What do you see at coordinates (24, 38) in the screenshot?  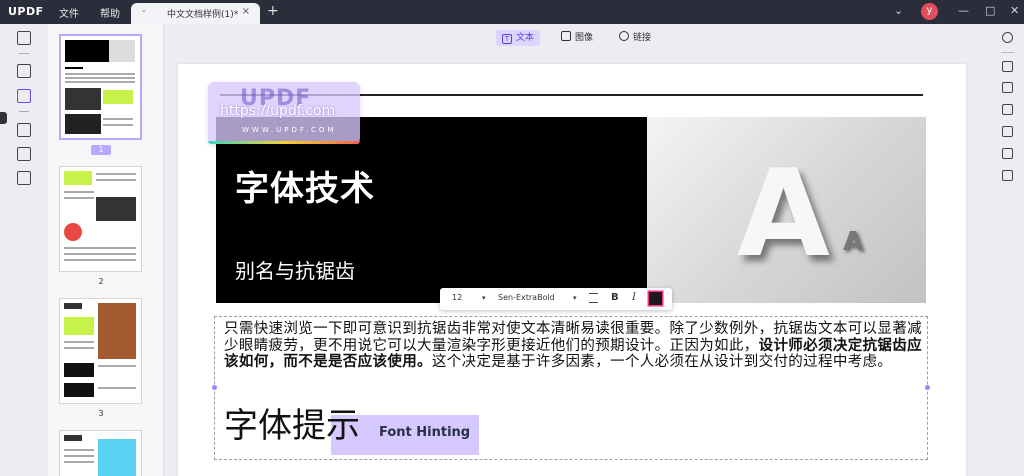 I see `reader-icon` at bounding box center [24, 38].